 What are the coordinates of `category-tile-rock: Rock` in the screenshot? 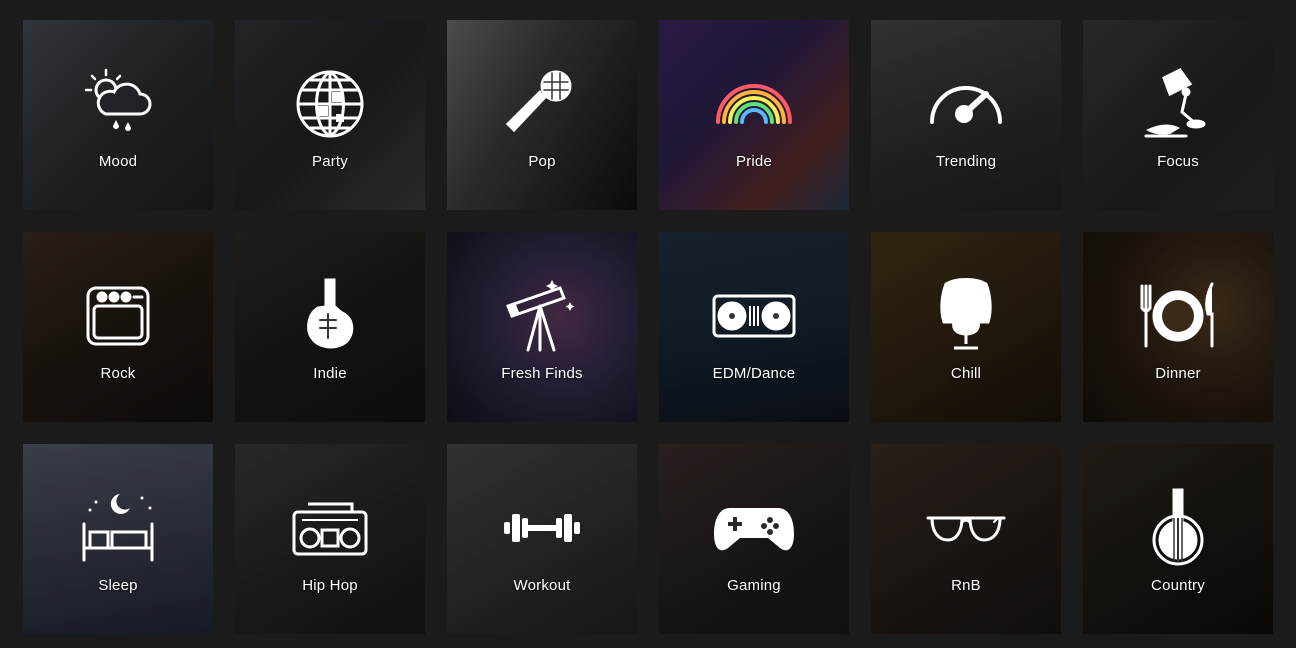 It's located at (118, 327).